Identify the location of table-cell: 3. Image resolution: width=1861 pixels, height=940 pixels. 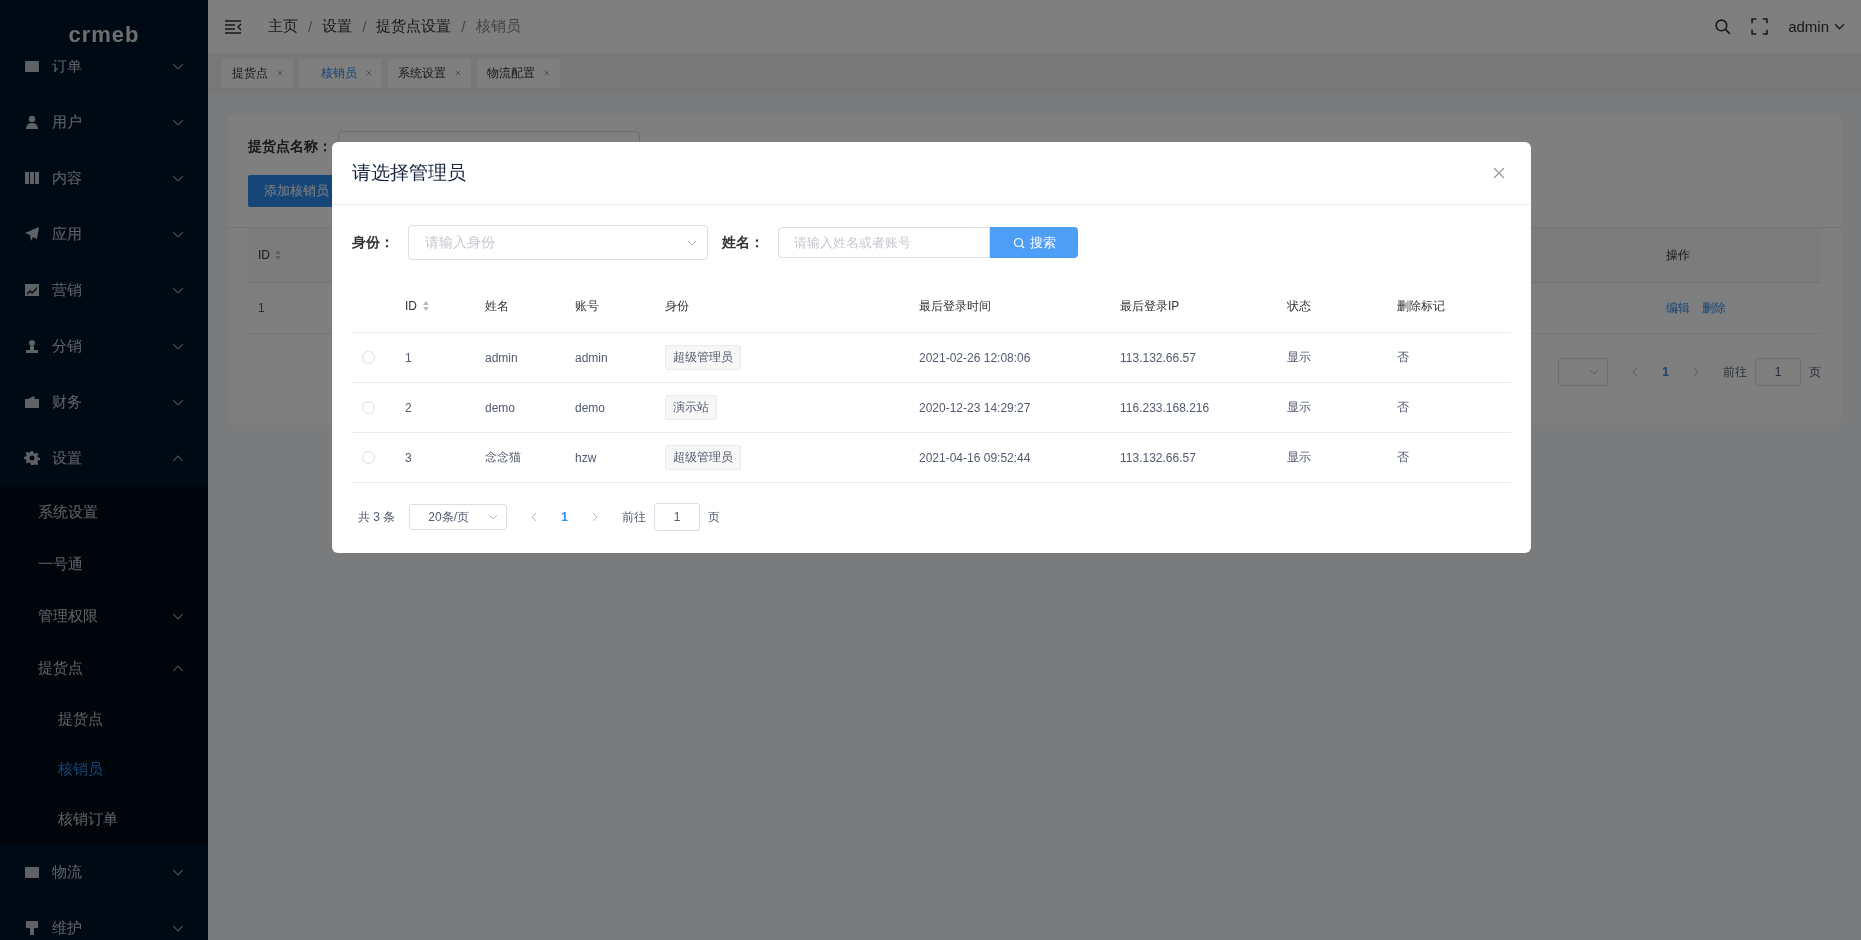
(408, 457).